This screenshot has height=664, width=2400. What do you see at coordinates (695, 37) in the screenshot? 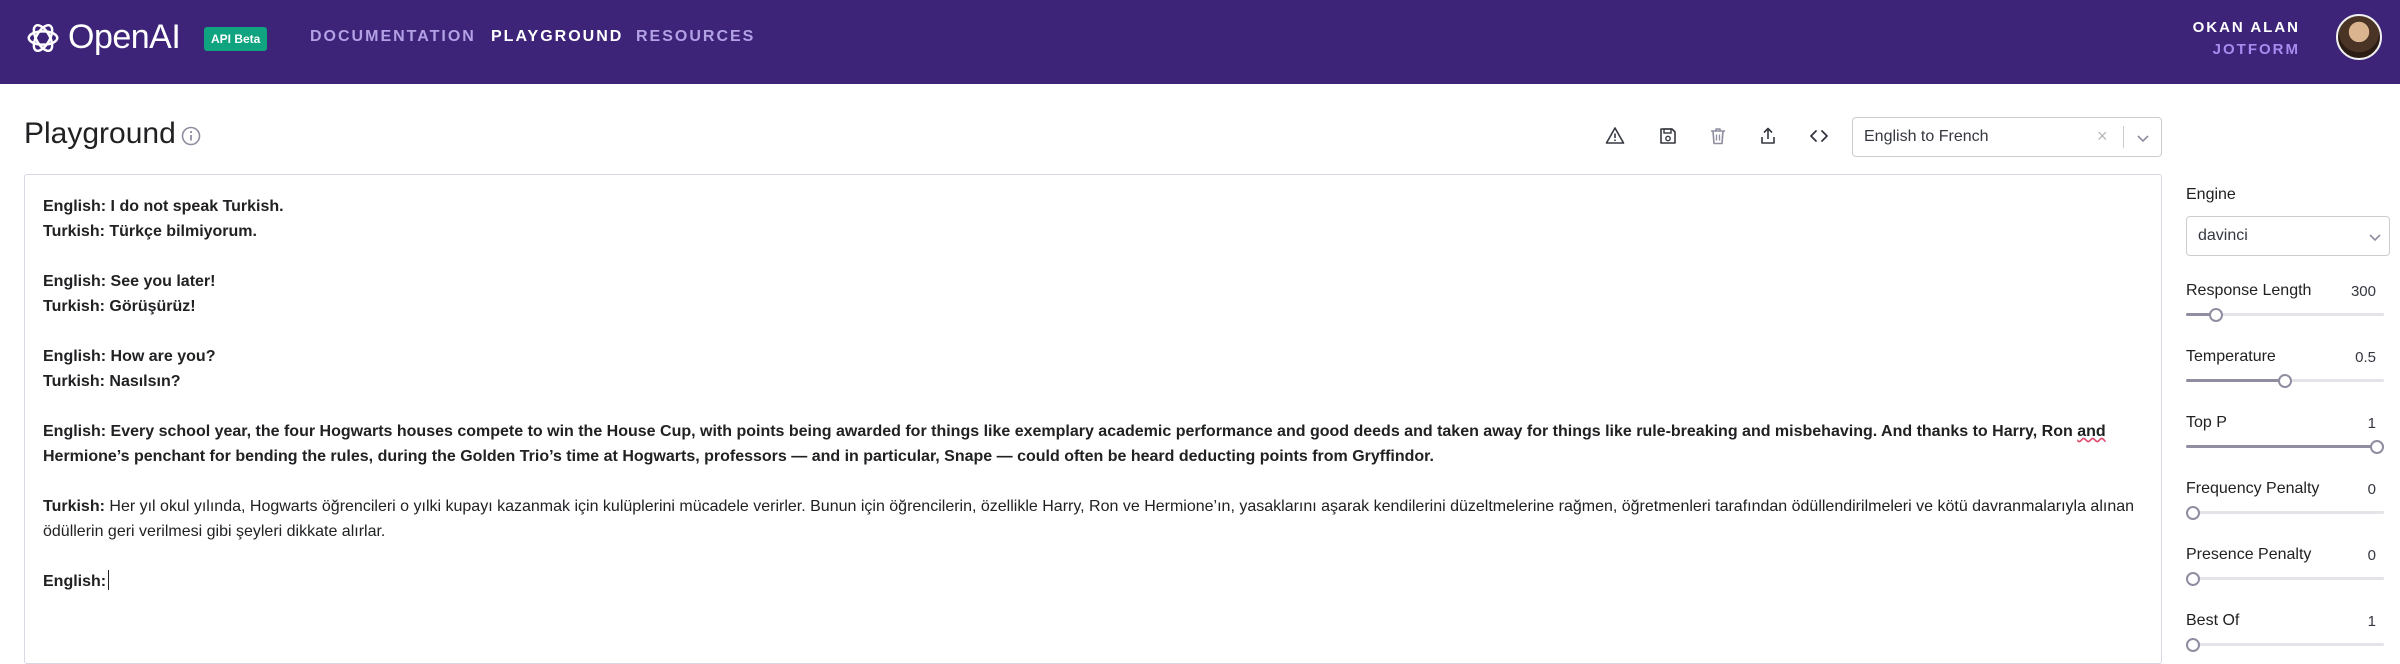
I see `nav-resources: RESOURCES` at bounding box center [695, 37].